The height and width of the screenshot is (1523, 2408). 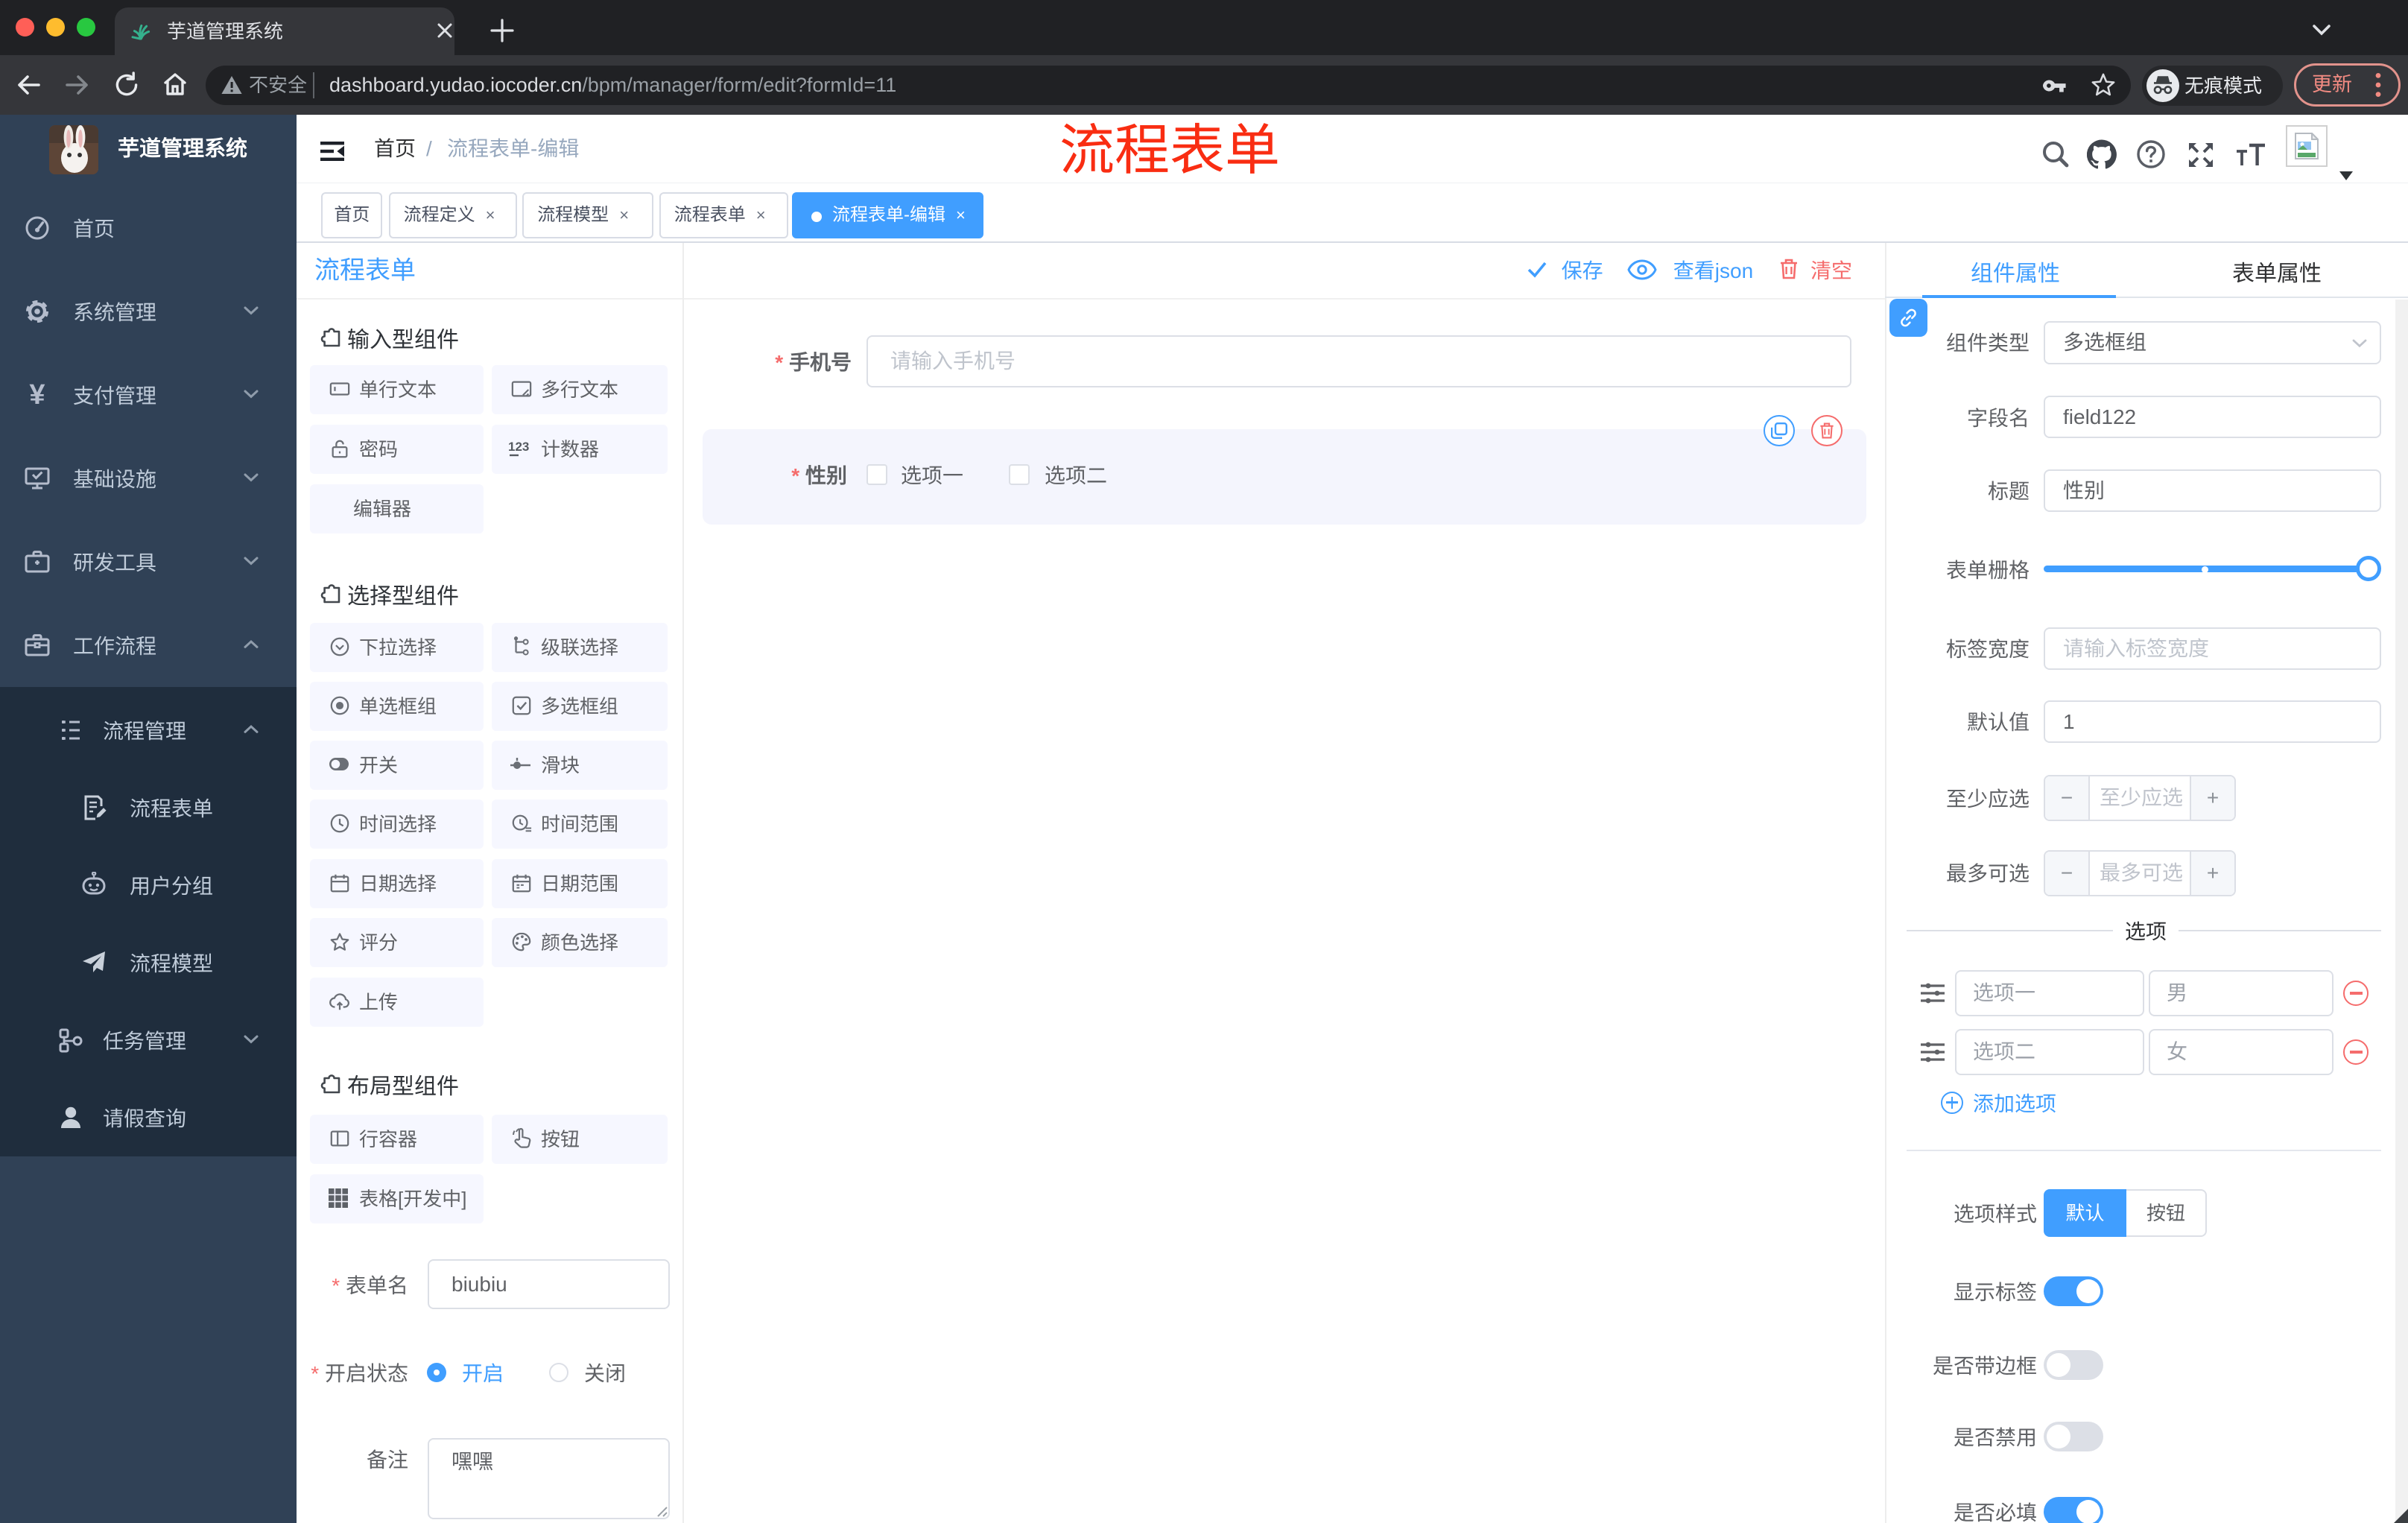 What do you see at coordinates (518, 447) in the screenshot?
I see `svg-text: 123` at bounding box center [518, 447].